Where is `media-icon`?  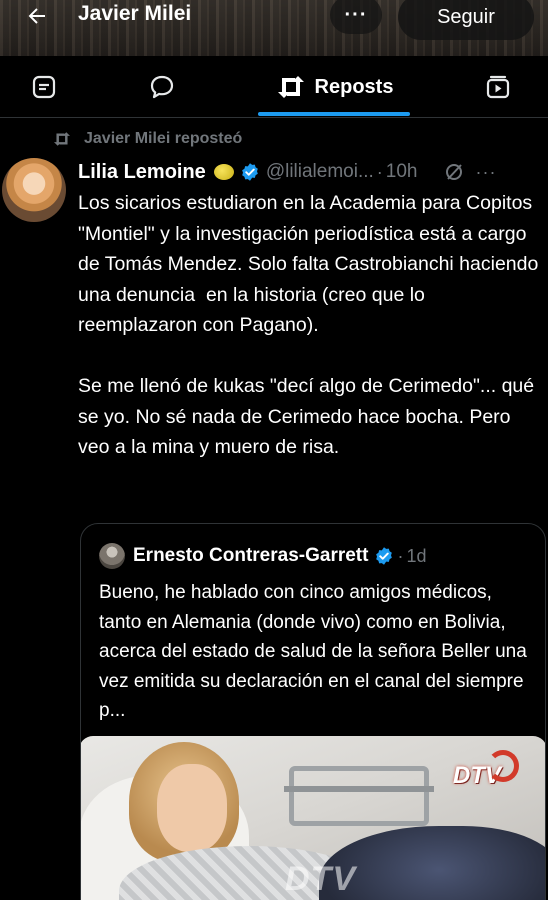
media-icon is located at coordinates (498, 87).